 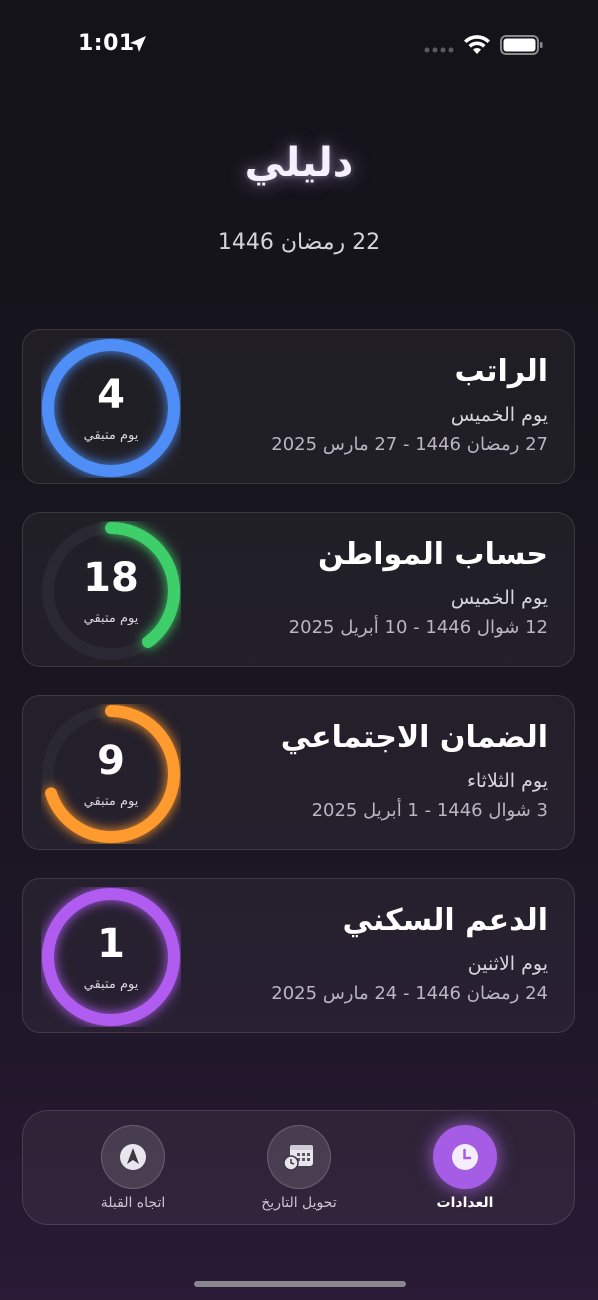 I want to click on tab-label: اتجاه القبلة, so click(x=133, y=1203).